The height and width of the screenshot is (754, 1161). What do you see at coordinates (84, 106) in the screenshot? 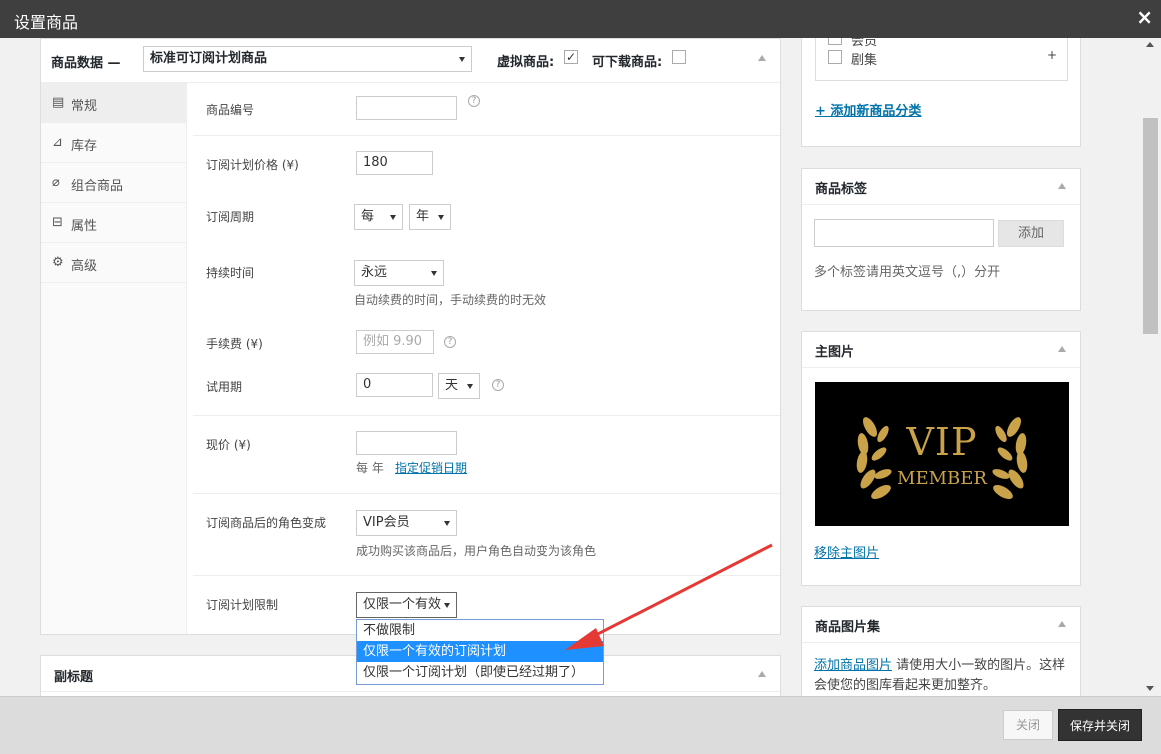
I see `tab-label: 常规` at bounding box center [84, 106].